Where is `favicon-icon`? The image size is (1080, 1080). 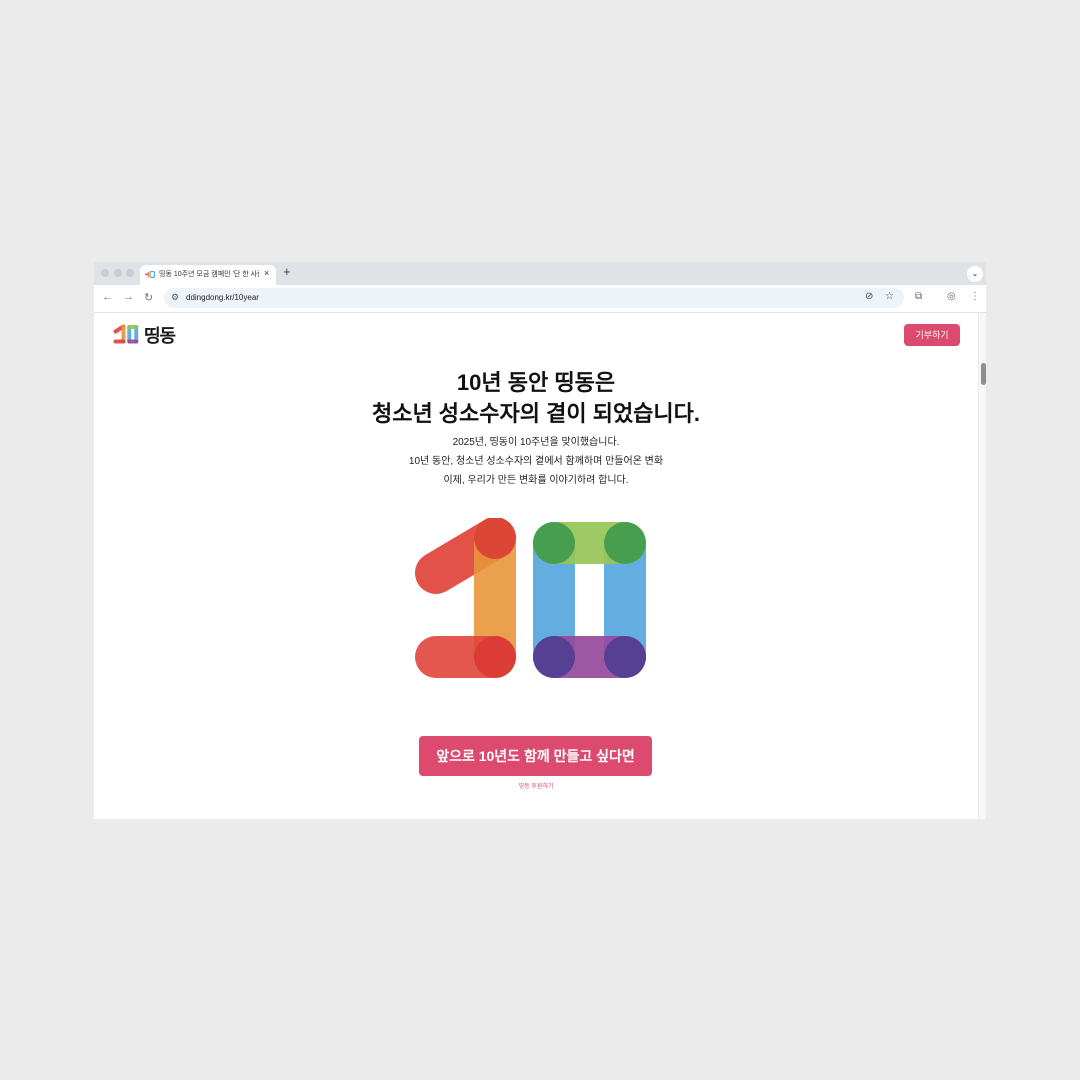
favicon-icon is located at coordinates (150, 274).